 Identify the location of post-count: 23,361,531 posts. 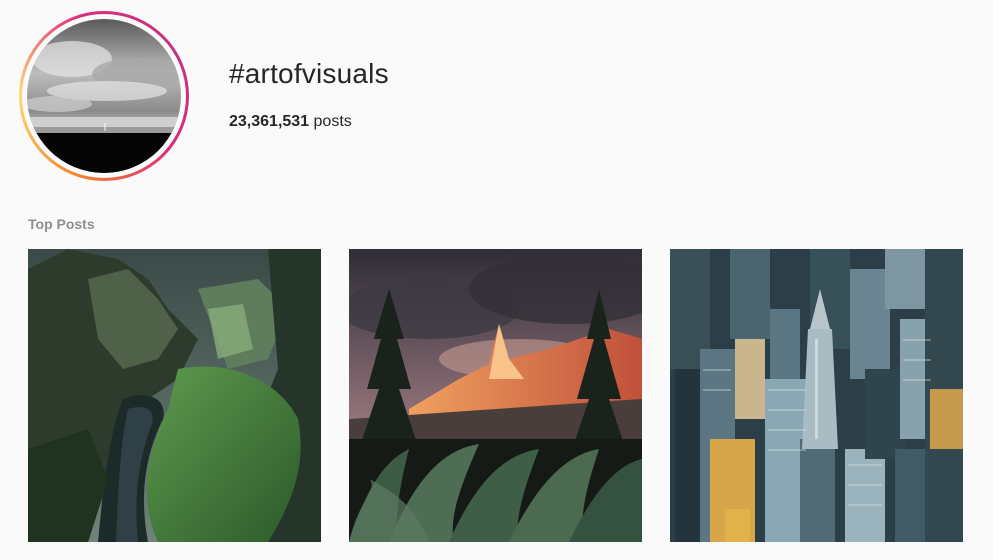
(290, 122).